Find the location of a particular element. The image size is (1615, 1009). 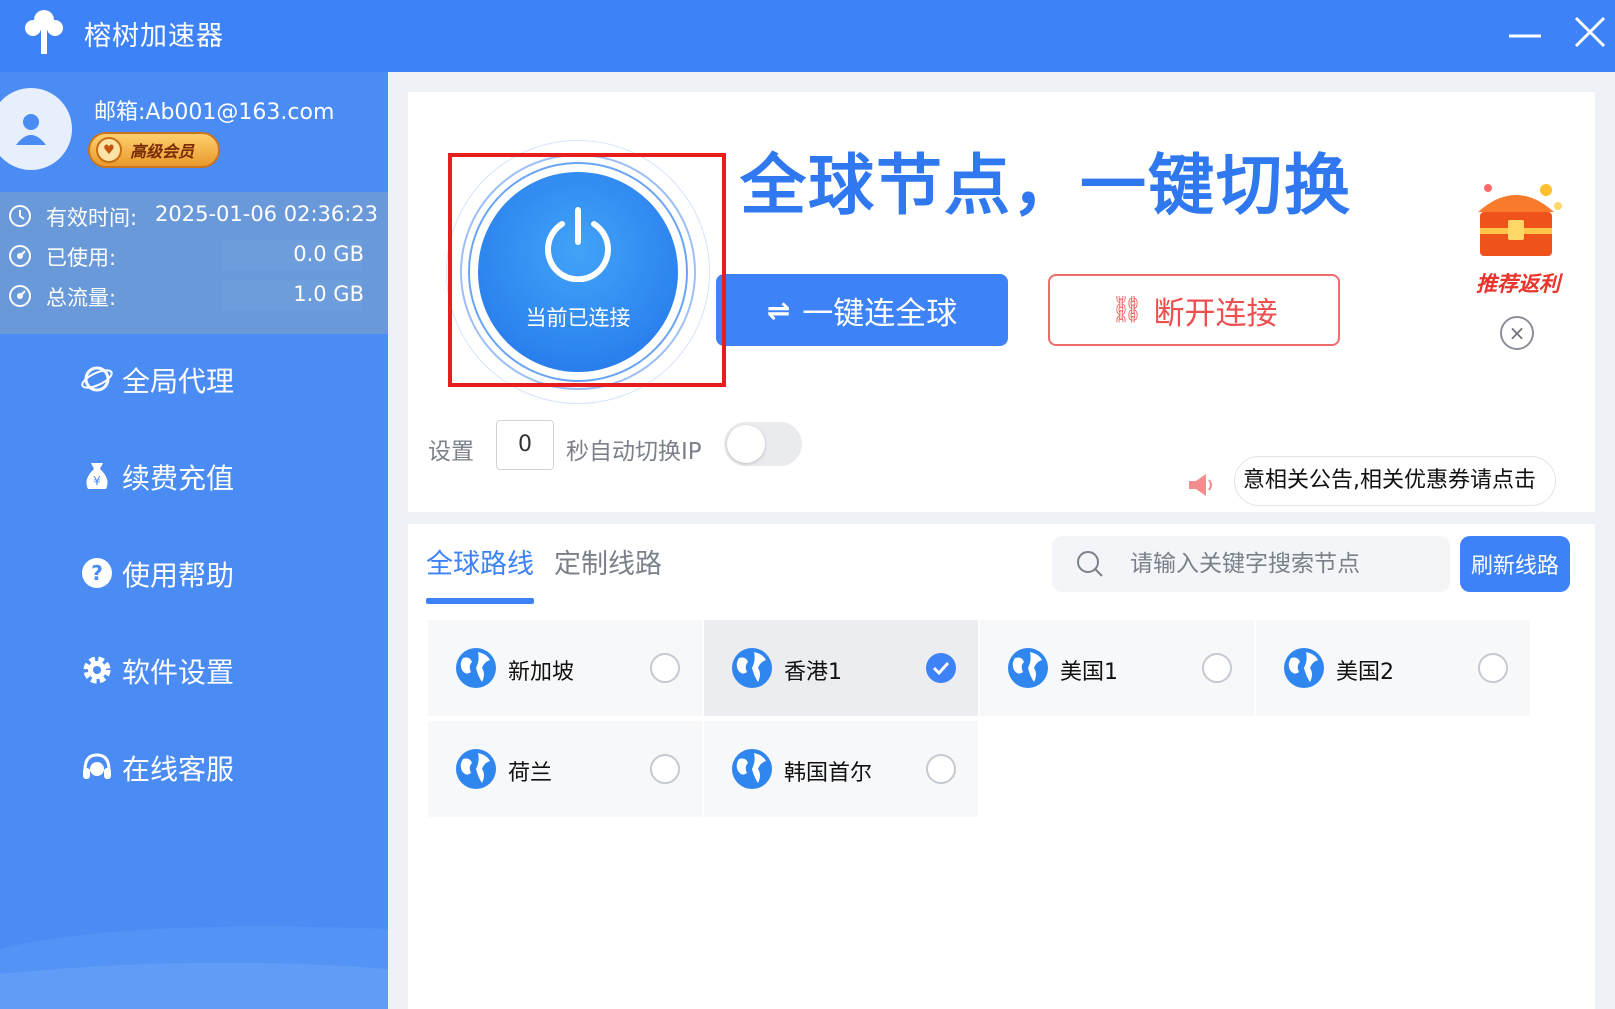

connection-status: 当前已连接 is located at coordinates (578, 318).